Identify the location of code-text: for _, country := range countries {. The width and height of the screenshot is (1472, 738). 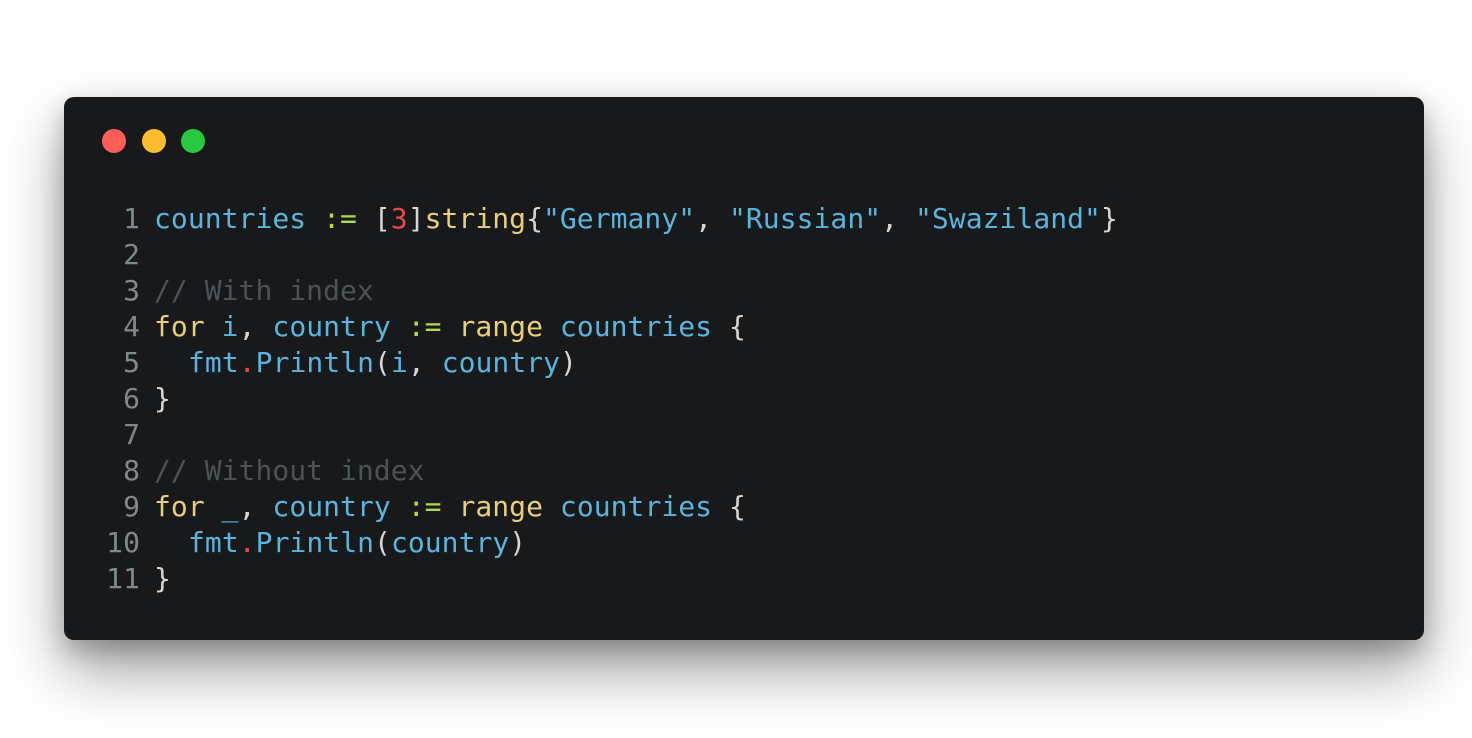
(450, 507).